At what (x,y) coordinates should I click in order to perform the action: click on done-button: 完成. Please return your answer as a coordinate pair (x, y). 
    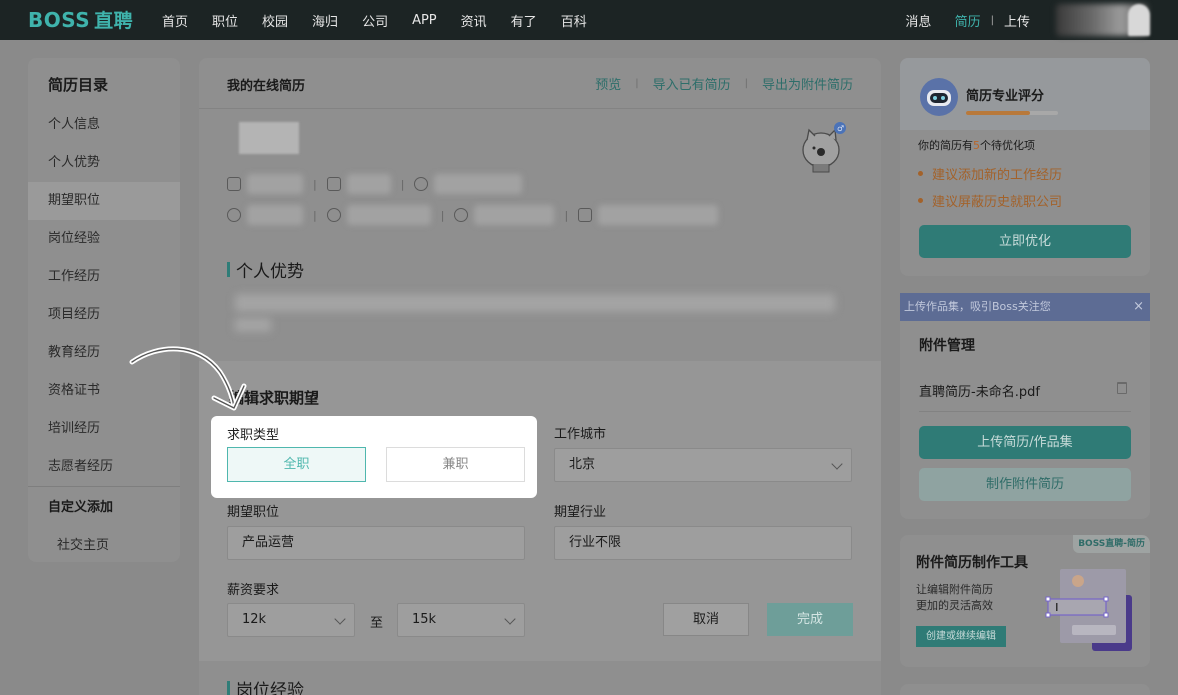
    Looking at the image, I should click on (810, 619).